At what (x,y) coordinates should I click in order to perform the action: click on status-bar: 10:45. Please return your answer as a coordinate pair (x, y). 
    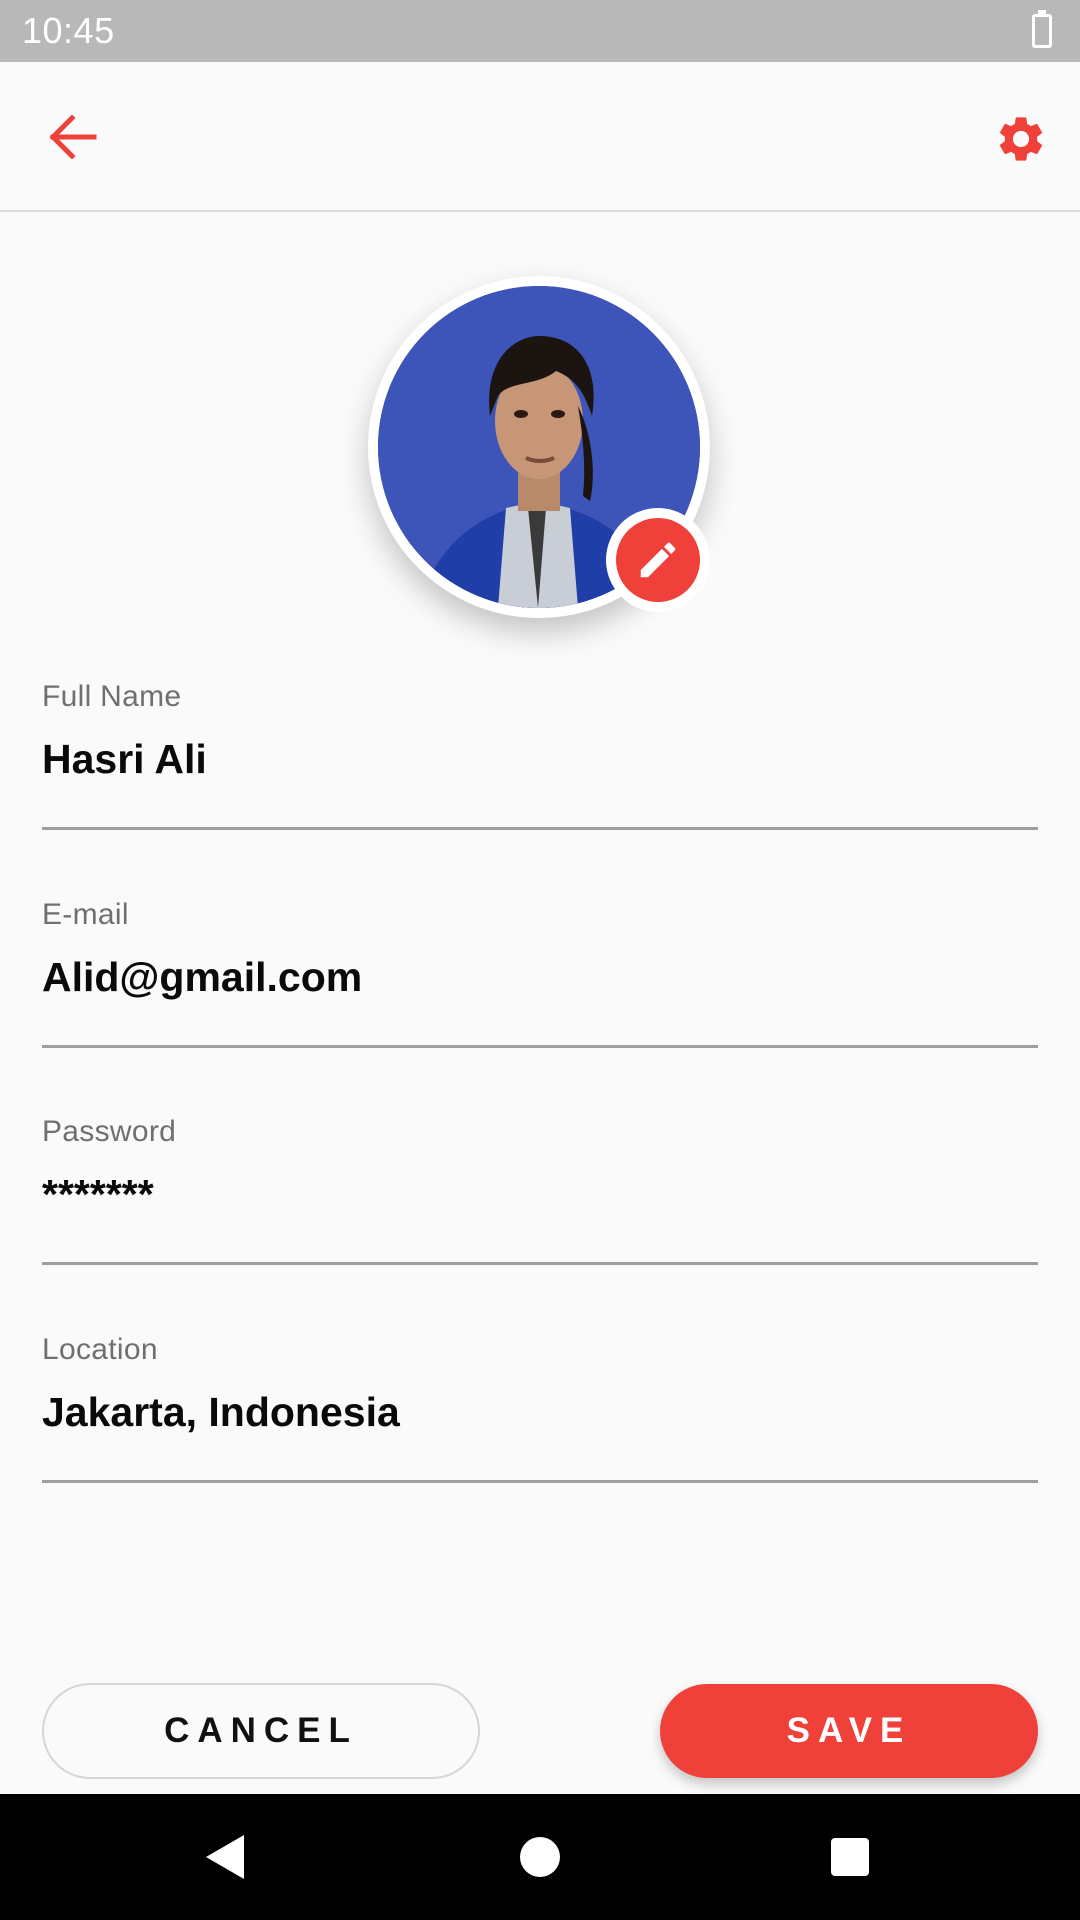
    Looking at the image, I should click on (540, 31).